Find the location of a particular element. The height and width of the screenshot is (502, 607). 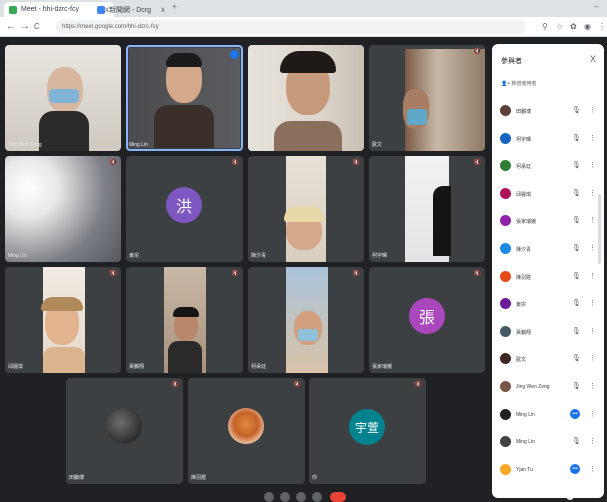

participant-row: 歐文 🎙 ⋮ is located at coordinates (548, 360).